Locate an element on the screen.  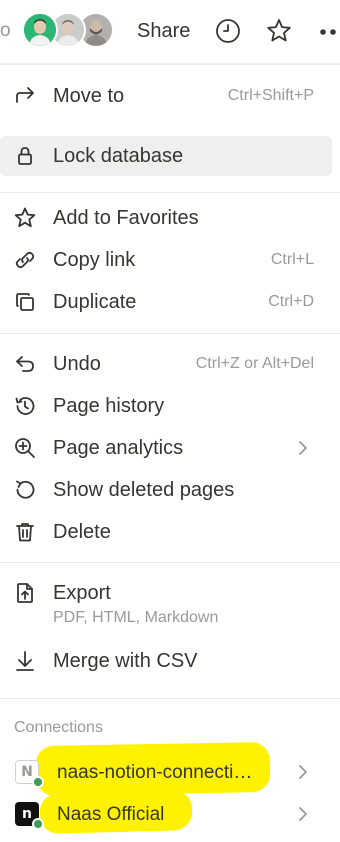
menu-item-page-analytics: Page analytics is located at coordinates (166, 448).